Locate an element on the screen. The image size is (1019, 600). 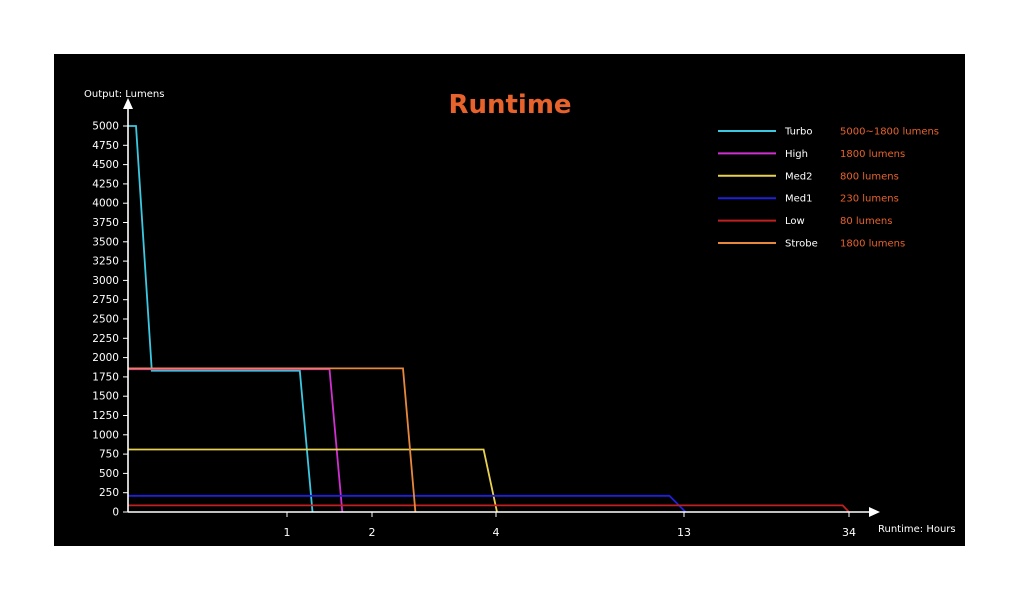
legend-series-value: 80 lumens is located at coordinates (866, 221).